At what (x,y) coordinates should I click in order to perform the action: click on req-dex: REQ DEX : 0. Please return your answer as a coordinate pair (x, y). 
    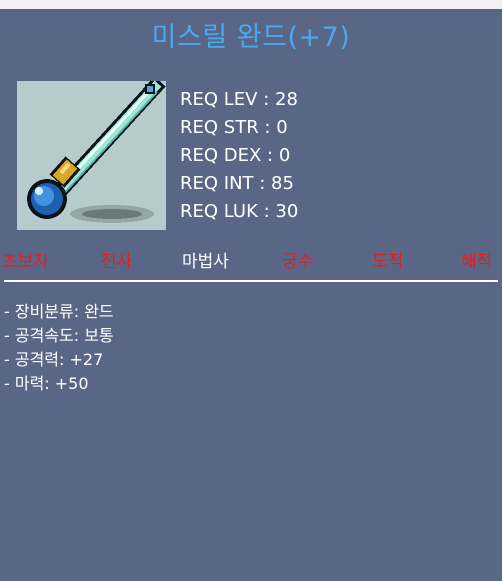
    Looking at the image, I should click on (235, 155).